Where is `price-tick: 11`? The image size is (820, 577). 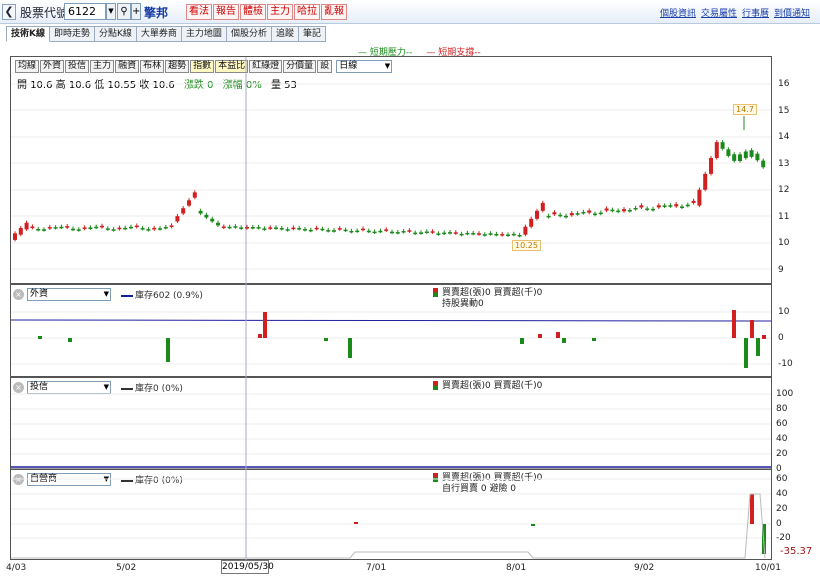
price-tick: 11 is located at coordinates (784, 217).